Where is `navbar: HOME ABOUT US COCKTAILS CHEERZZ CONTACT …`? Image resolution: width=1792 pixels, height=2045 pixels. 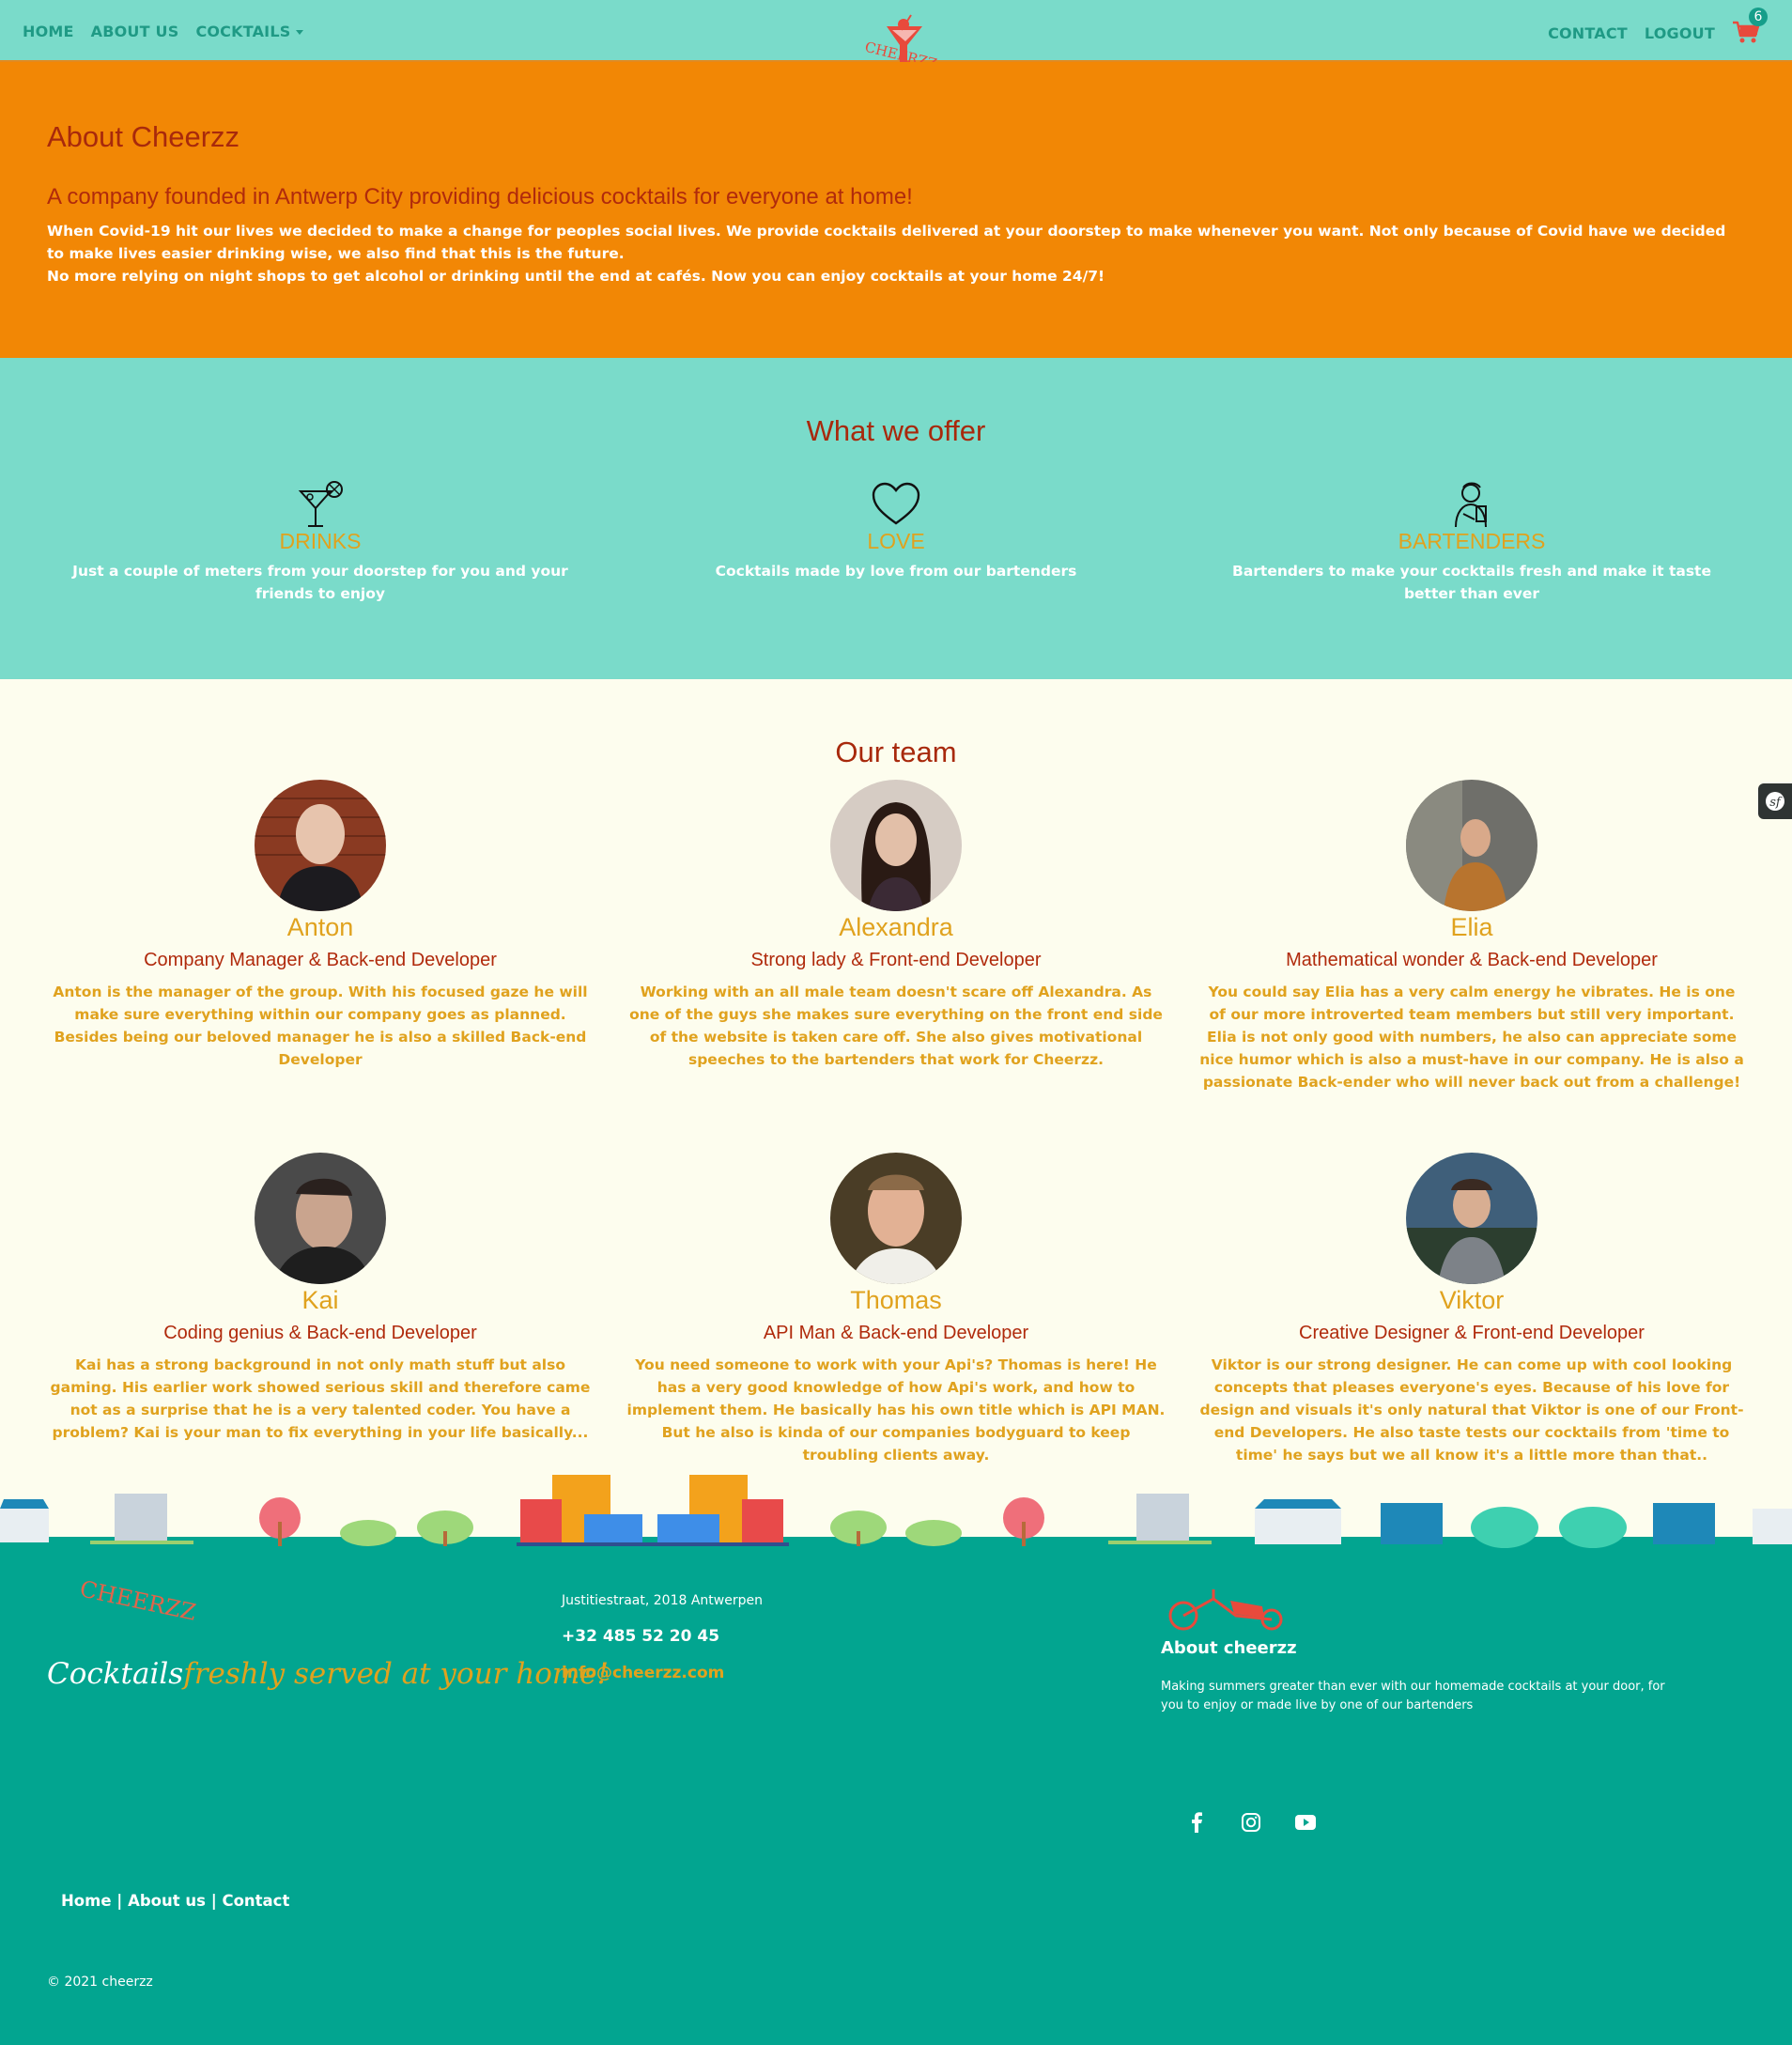
navbar: HOME ABOUT US COCKTAILS CHEERZZ CONTACT … is located at coordinates (896, 36).